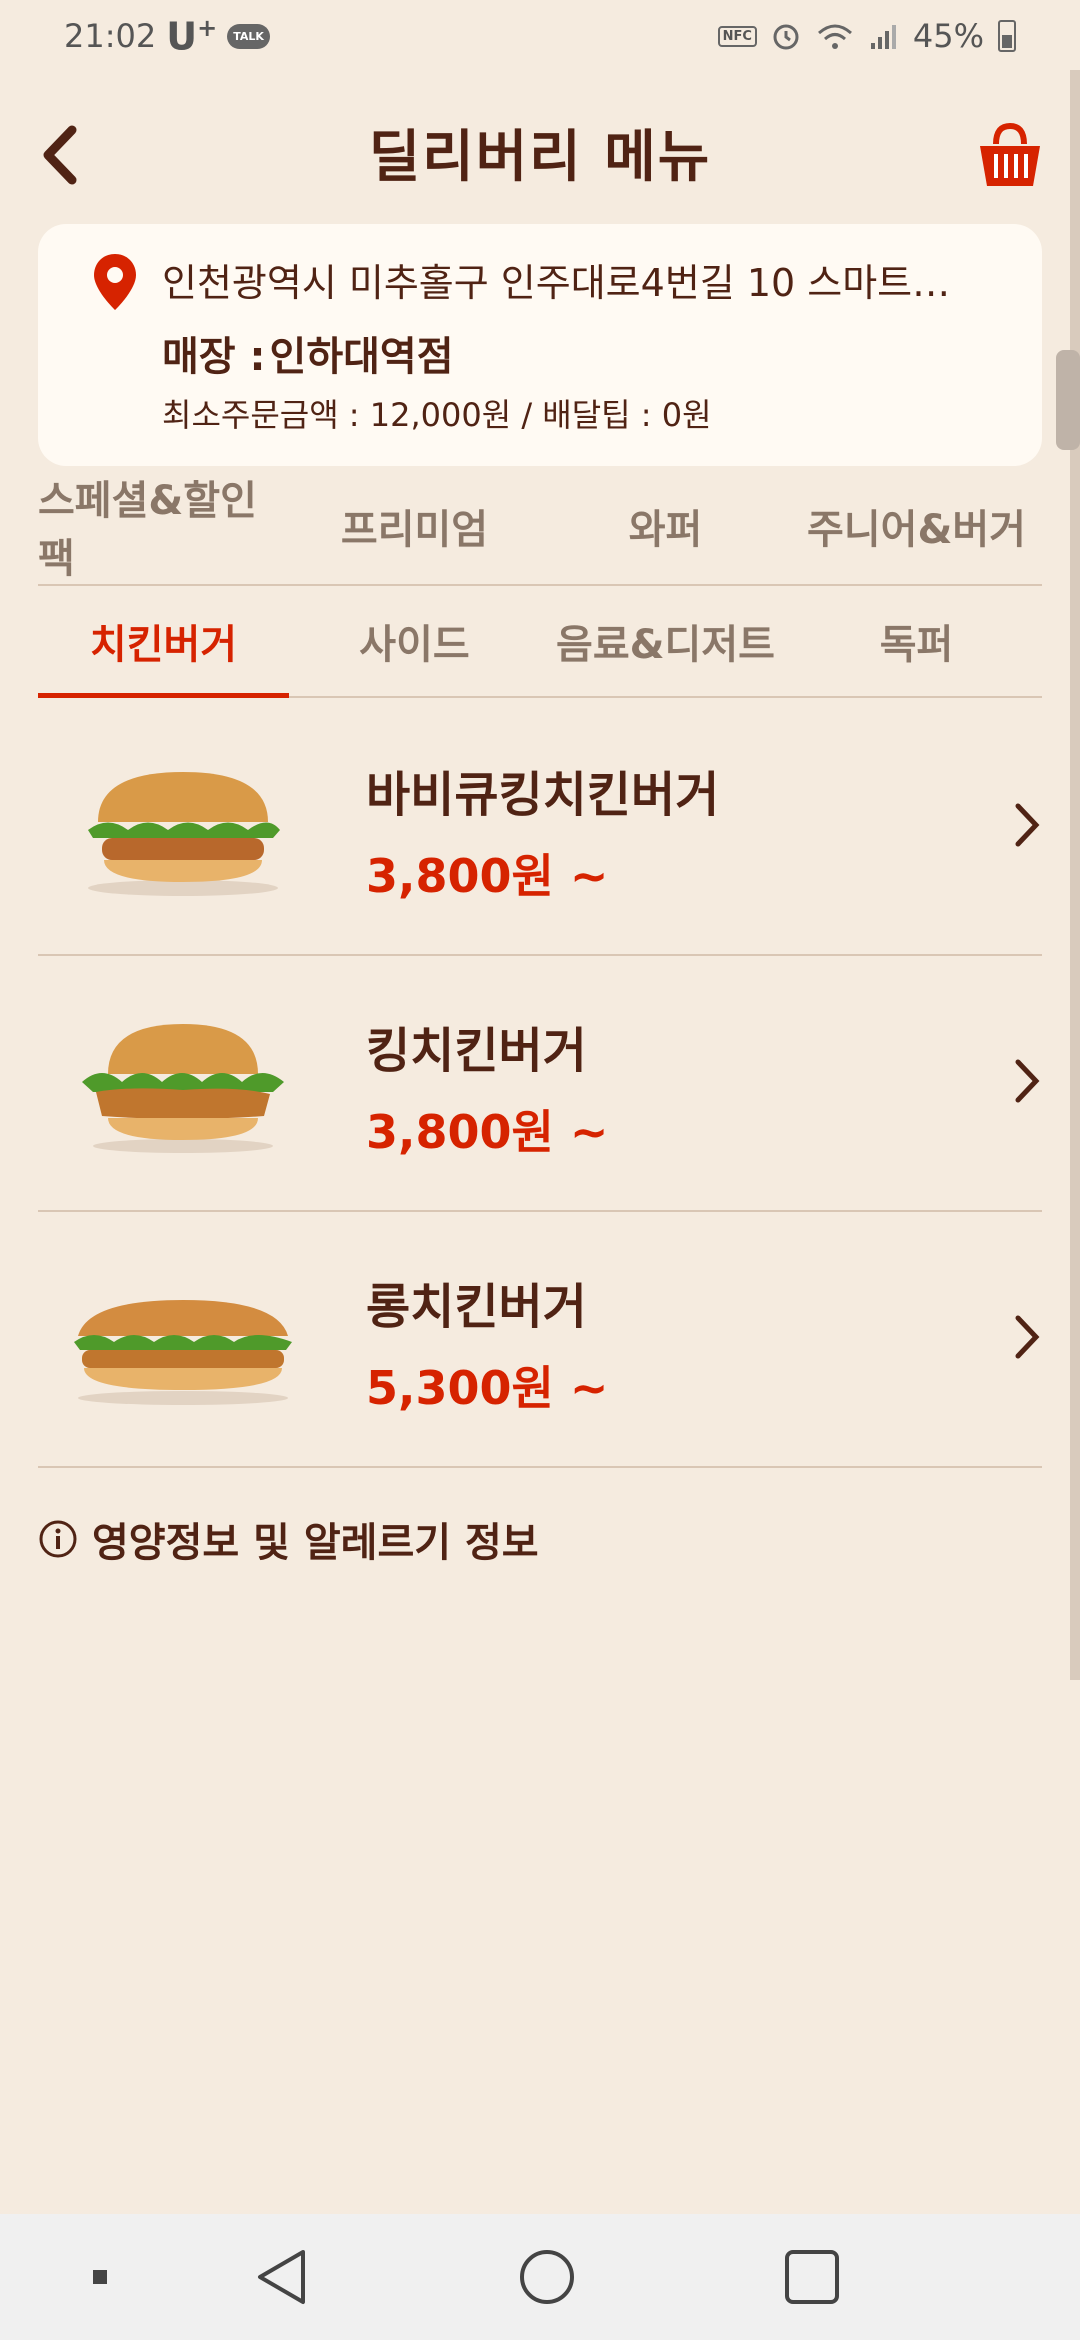  What do you see at coordinates (476, 1051) in the screenshot?
I see `menu-item-name: 킹치킨버거` at bounding box center [476, 1051].